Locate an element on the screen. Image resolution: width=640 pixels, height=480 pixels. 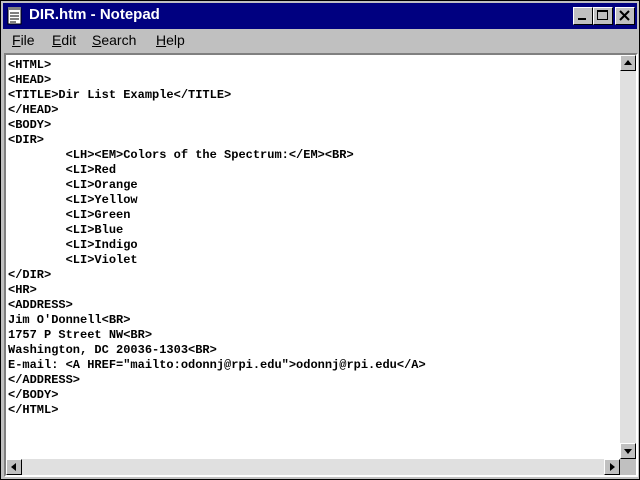
scroll-up-button is located at coordinates (628, 63).